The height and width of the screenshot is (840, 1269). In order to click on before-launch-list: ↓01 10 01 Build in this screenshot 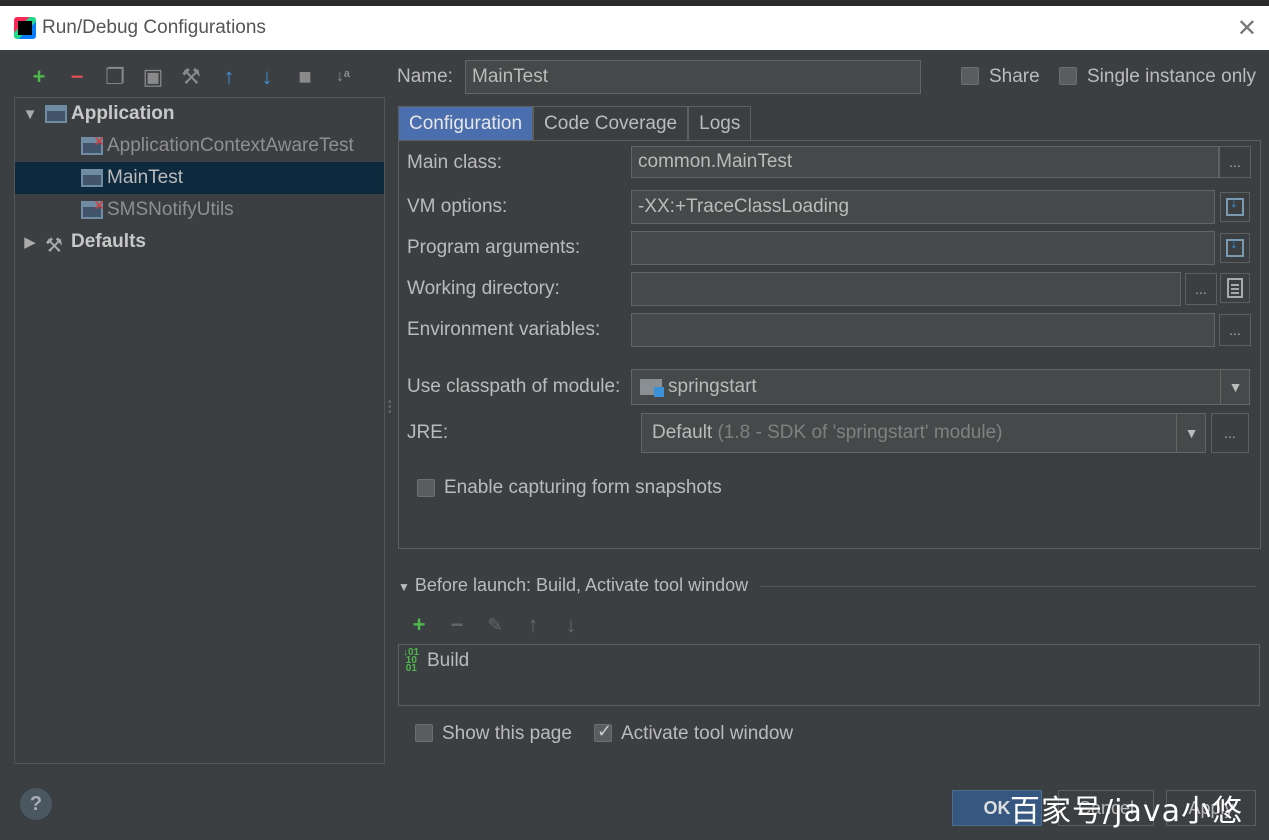, I will do `click(829, 675)`.